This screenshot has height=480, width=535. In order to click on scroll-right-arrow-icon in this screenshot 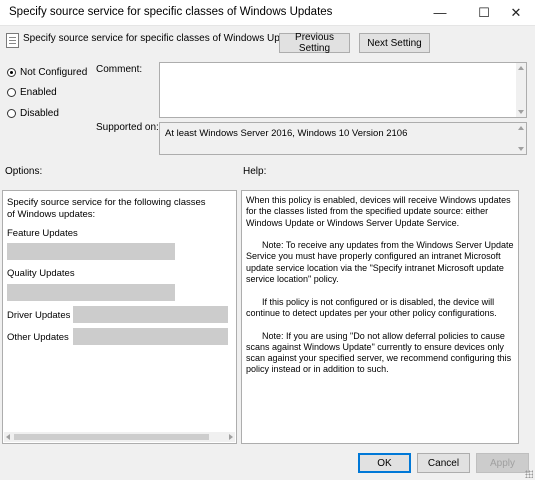, I will do `click(231, 437)`.